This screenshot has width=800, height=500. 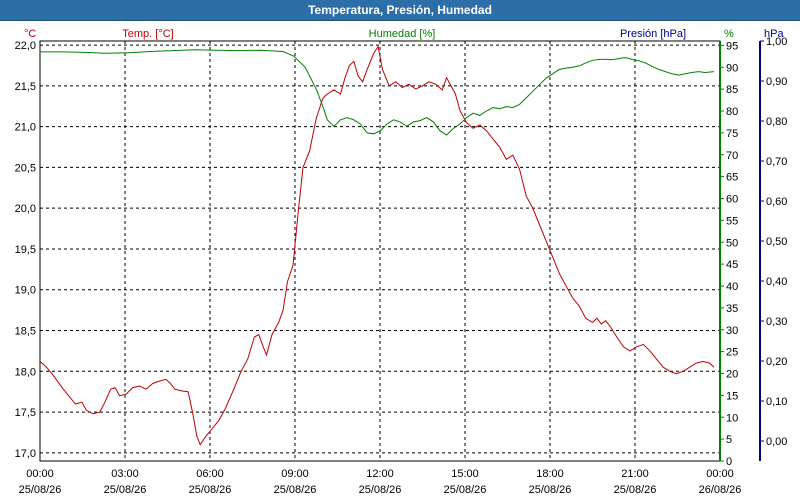 I want to click on y-tick-pressure: 0,10, so click(x=776, y=402).